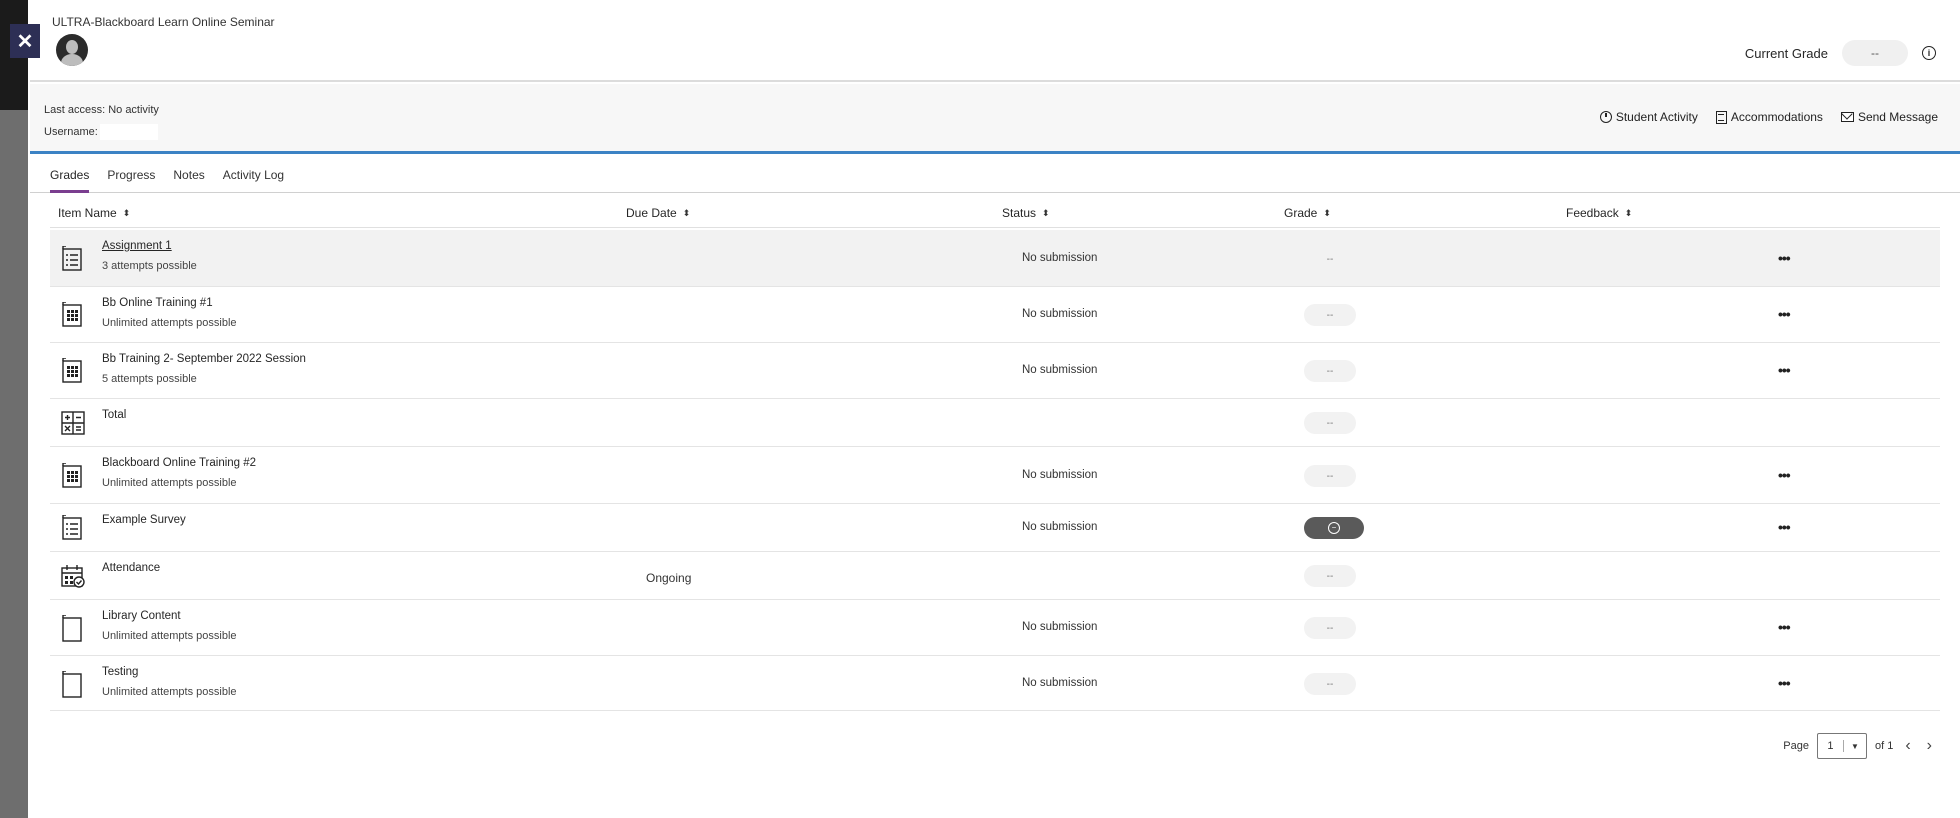 This screenshot has height=818, width=1960. I want to click on item-name: Testing, so click(120, 672).